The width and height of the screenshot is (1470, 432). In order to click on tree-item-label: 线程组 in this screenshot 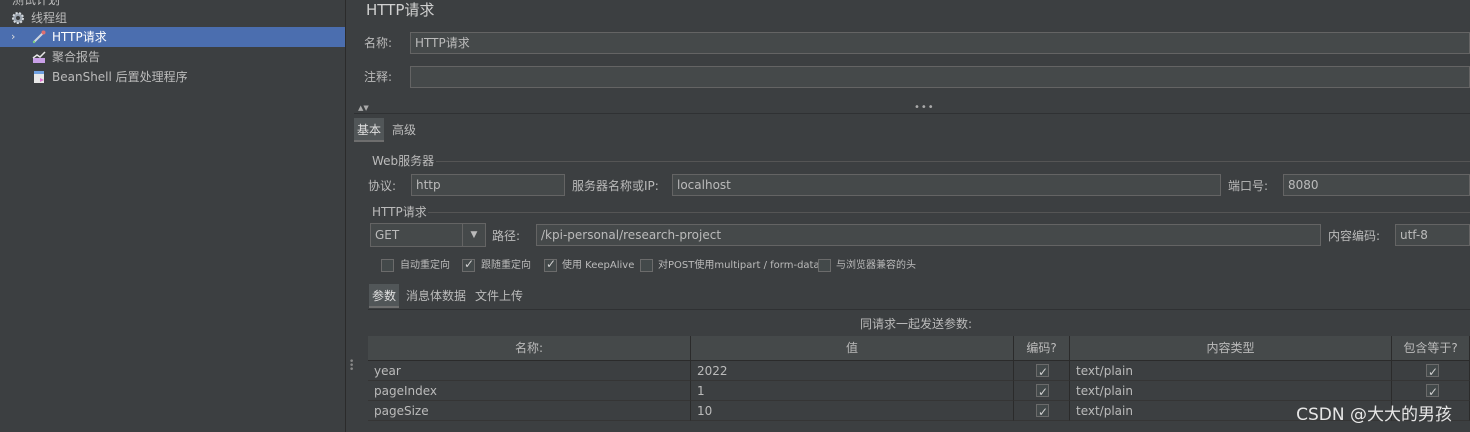, I will do `click(49, 18)`.